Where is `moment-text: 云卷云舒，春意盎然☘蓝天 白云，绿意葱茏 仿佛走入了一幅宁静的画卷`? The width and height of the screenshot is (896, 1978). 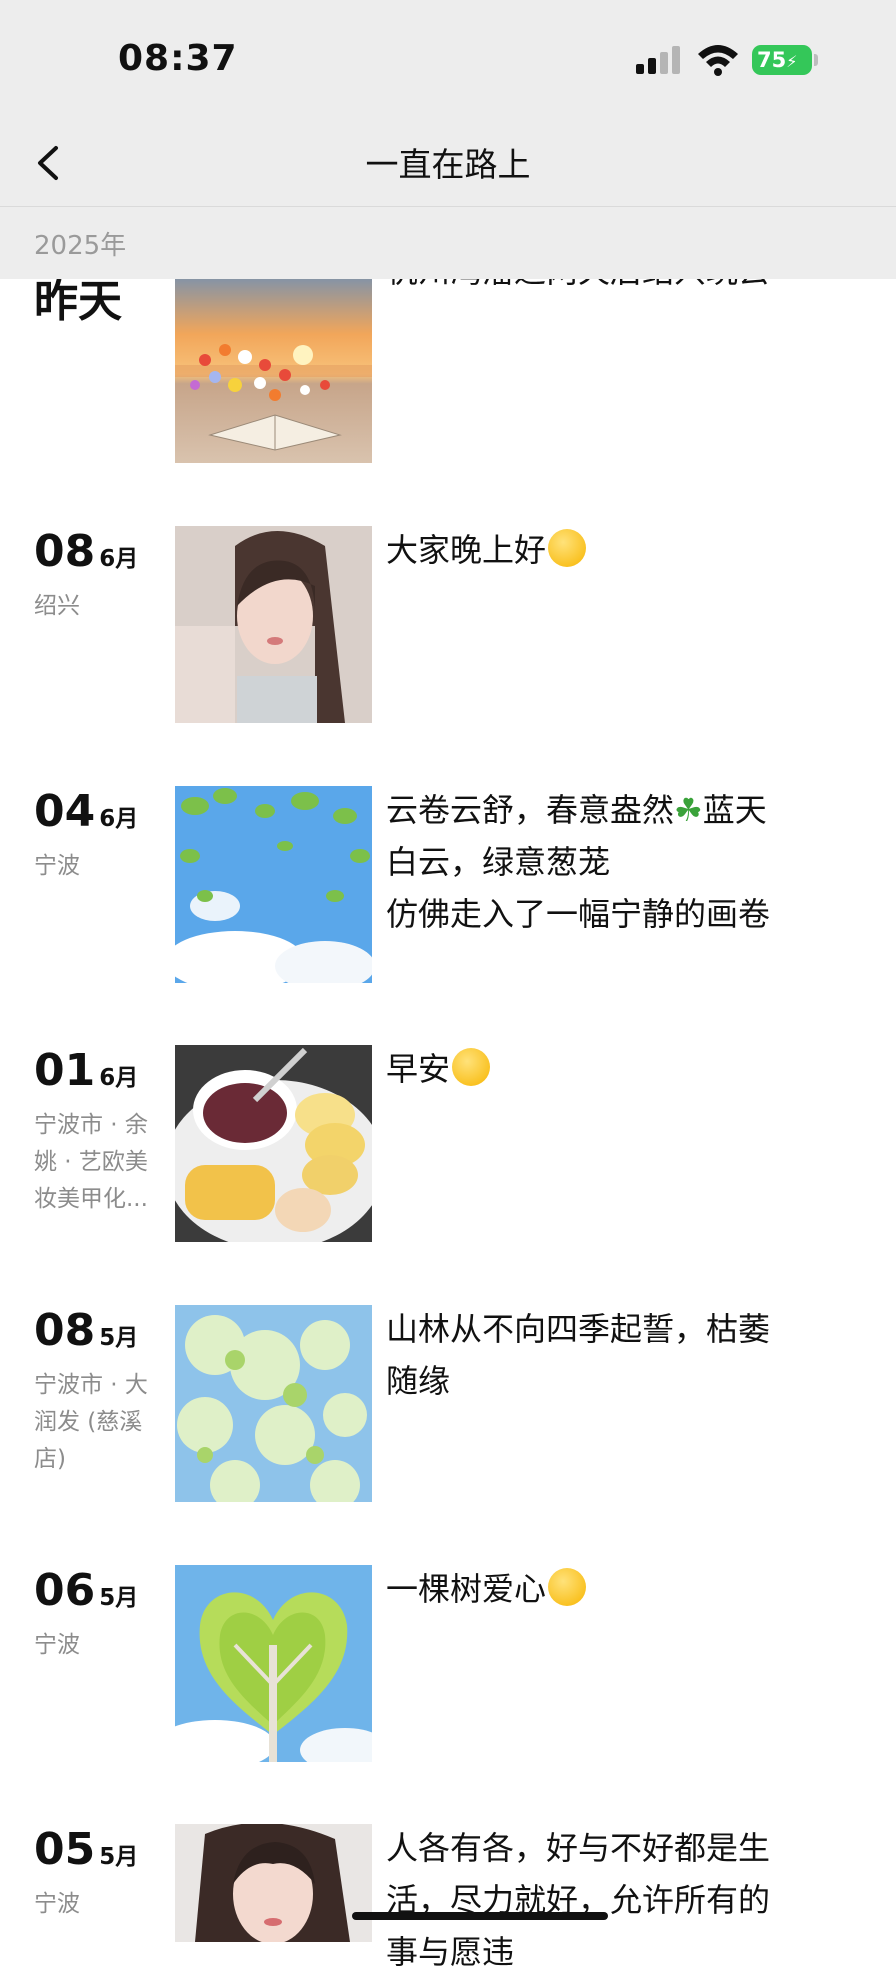 moment-text: 云卷云舒，春意盎然☘蓝天 白云，绿意葱茏 仿佛走入了一幅宁静的画卷 is located at coordinates (611, 862).